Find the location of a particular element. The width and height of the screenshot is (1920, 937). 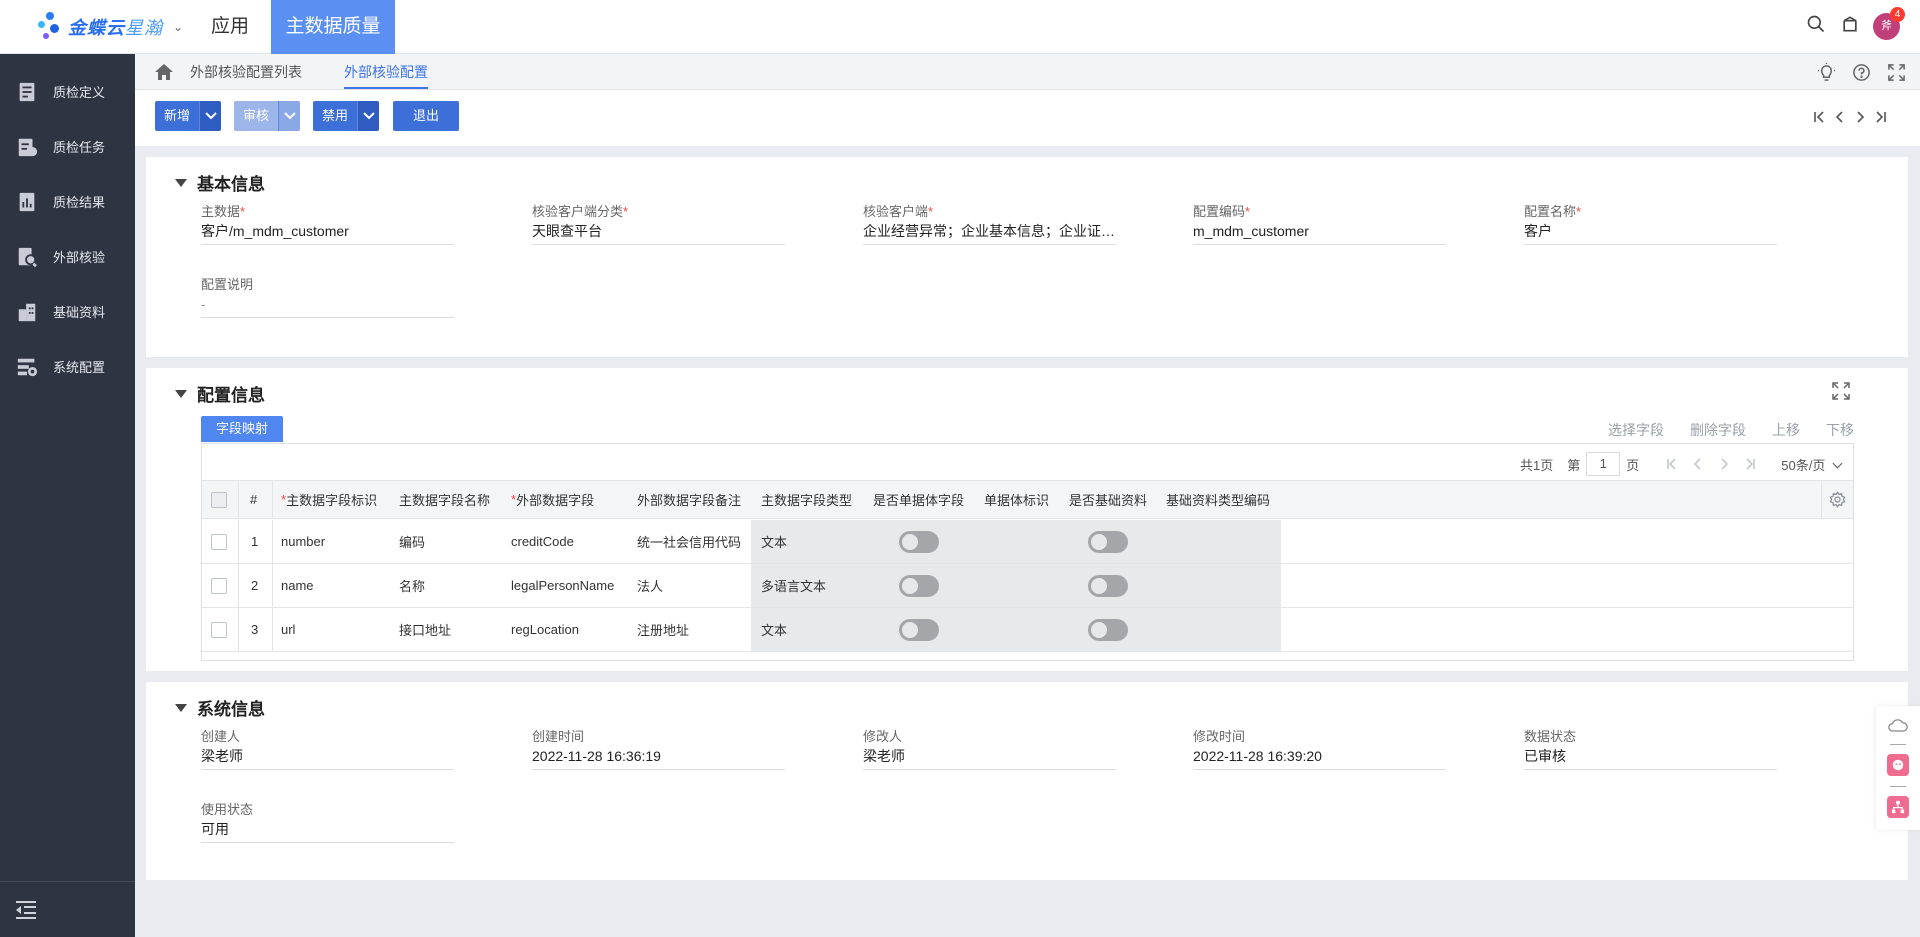

sidebar-item-system-config: 系统配置 is located at coordinates (67, 366).